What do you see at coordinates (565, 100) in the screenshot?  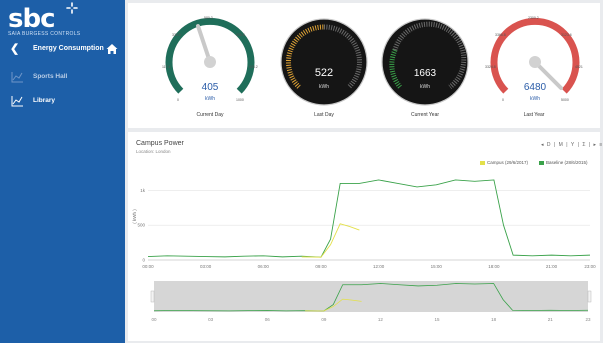 I see `gauge-tick: 5000` at bounding box center [565, 100].